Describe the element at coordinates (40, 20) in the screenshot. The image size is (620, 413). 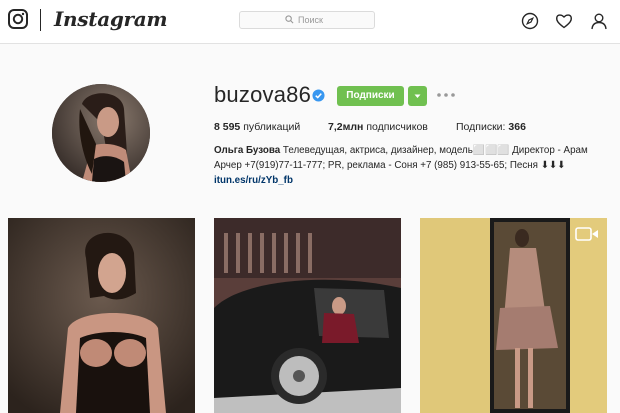
I see `logo-divider` at that location.